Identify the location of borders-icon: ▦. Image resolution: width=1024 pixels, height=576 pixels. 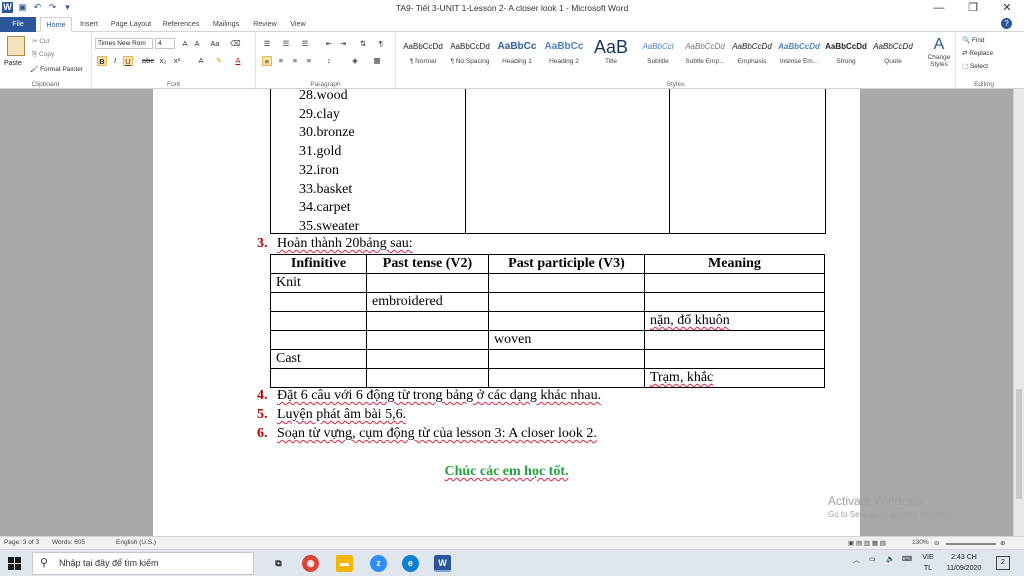
(377, 61).